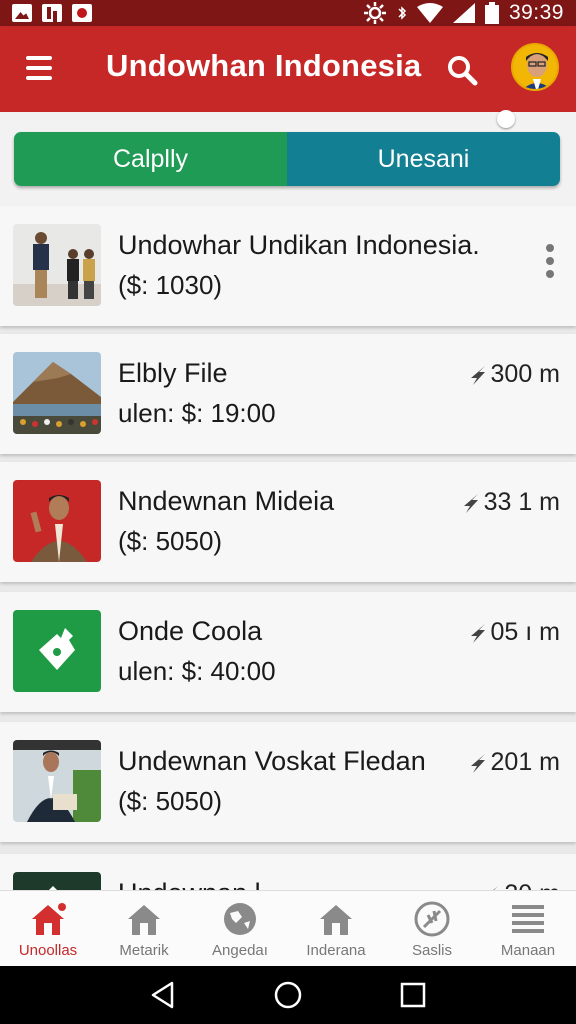 This screenshot has width=576, height=1024. I want to click on nav-item-unoollas: Unoollas, so click(48, 928).